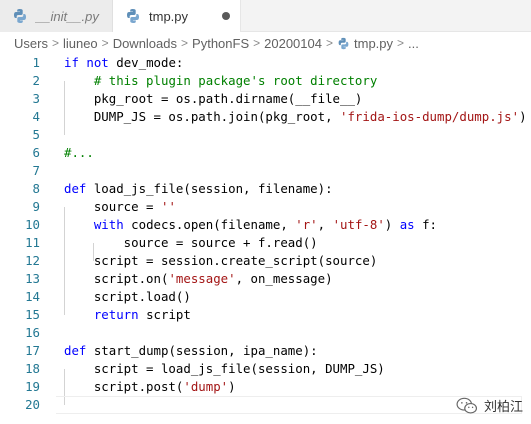 This screenshot has height=424, width=531. What do you see at coordinates (97, 62) in the screenshot?
I see `keyword-token: not` at bounding box center [97, 62].